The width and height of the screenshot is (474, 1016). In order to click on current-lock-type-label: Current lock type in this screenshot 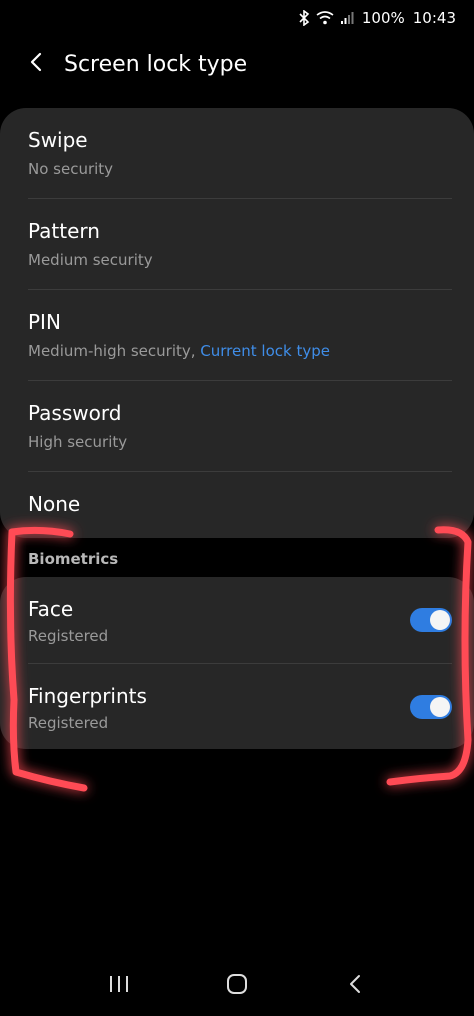, I will do `click(265, 351)`.